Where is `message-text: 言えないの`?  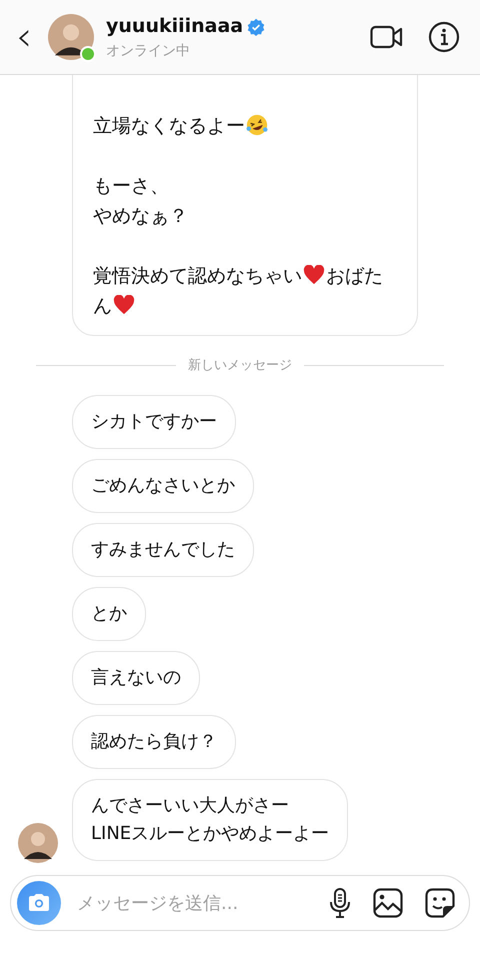
message-text: 言えないの is located at coordinates (136, 678).